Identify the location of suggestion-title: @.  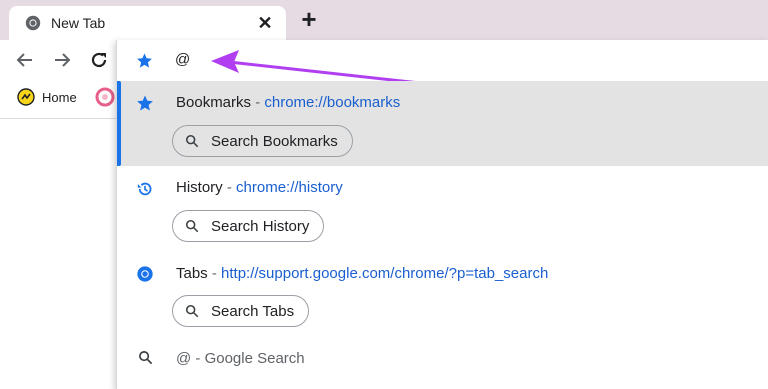
(184, 358).